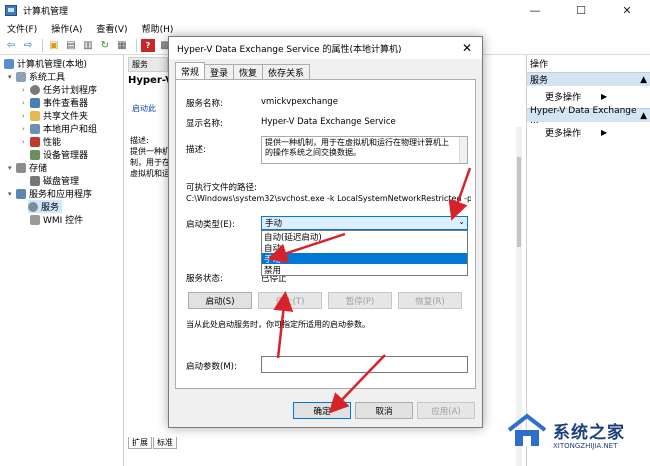  Describe the element at coordinates (111, 28) in the screenshot. I see `menu-view: 查看(V)` at that location.